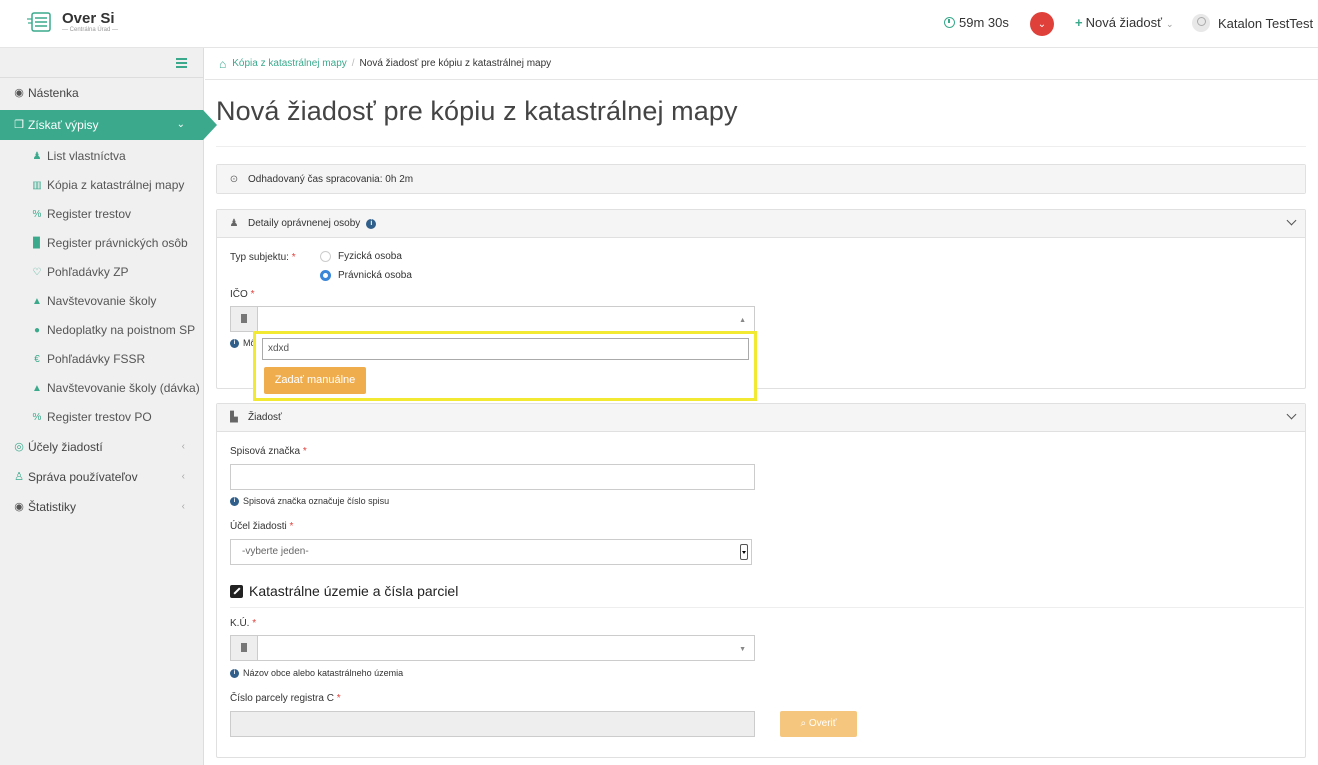 The height and width of the screenshot is (765, 1318). Describe the element at coordinates (234, 417) in the screenshot. I see `file-icon: ▙` at that location.